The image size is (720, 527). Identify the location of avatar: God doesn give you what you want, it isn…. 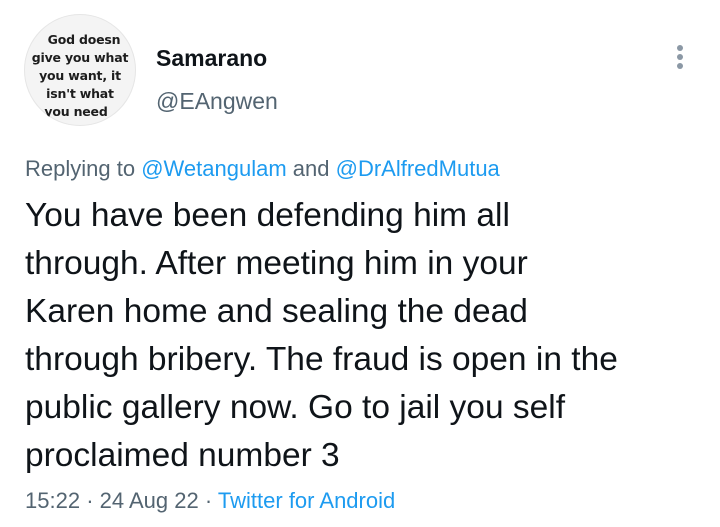
(80, 70).